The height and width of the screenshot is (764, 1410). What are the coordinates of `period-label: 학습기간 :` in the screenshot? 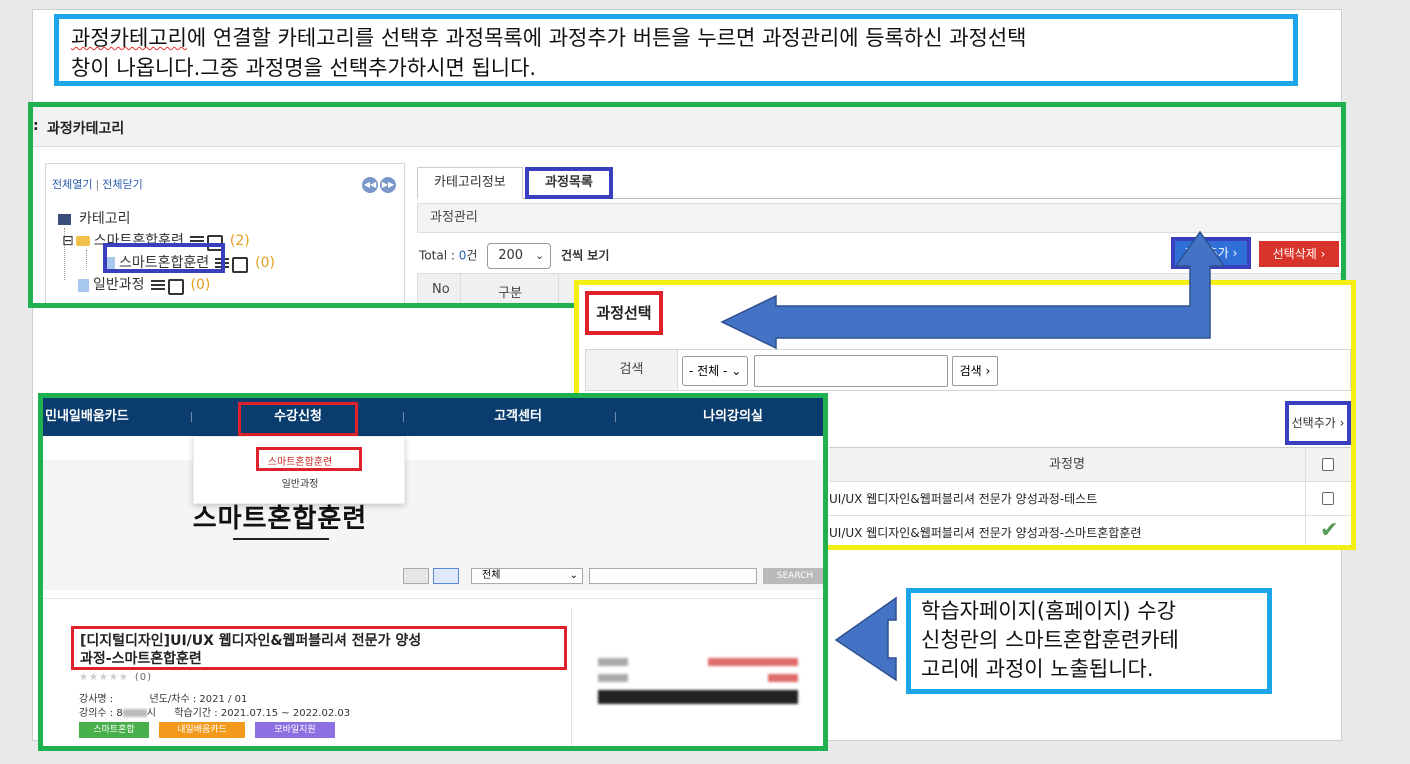 It's located at (196, 713).